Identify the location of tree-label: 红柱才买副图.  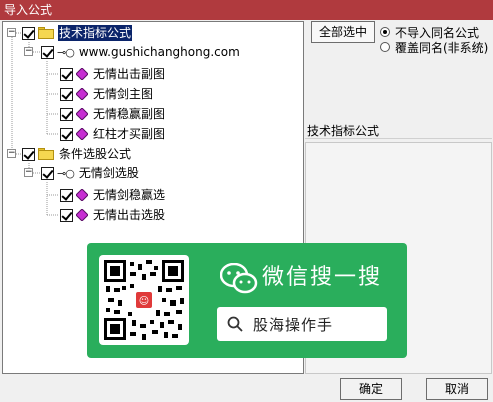
(129, 134).